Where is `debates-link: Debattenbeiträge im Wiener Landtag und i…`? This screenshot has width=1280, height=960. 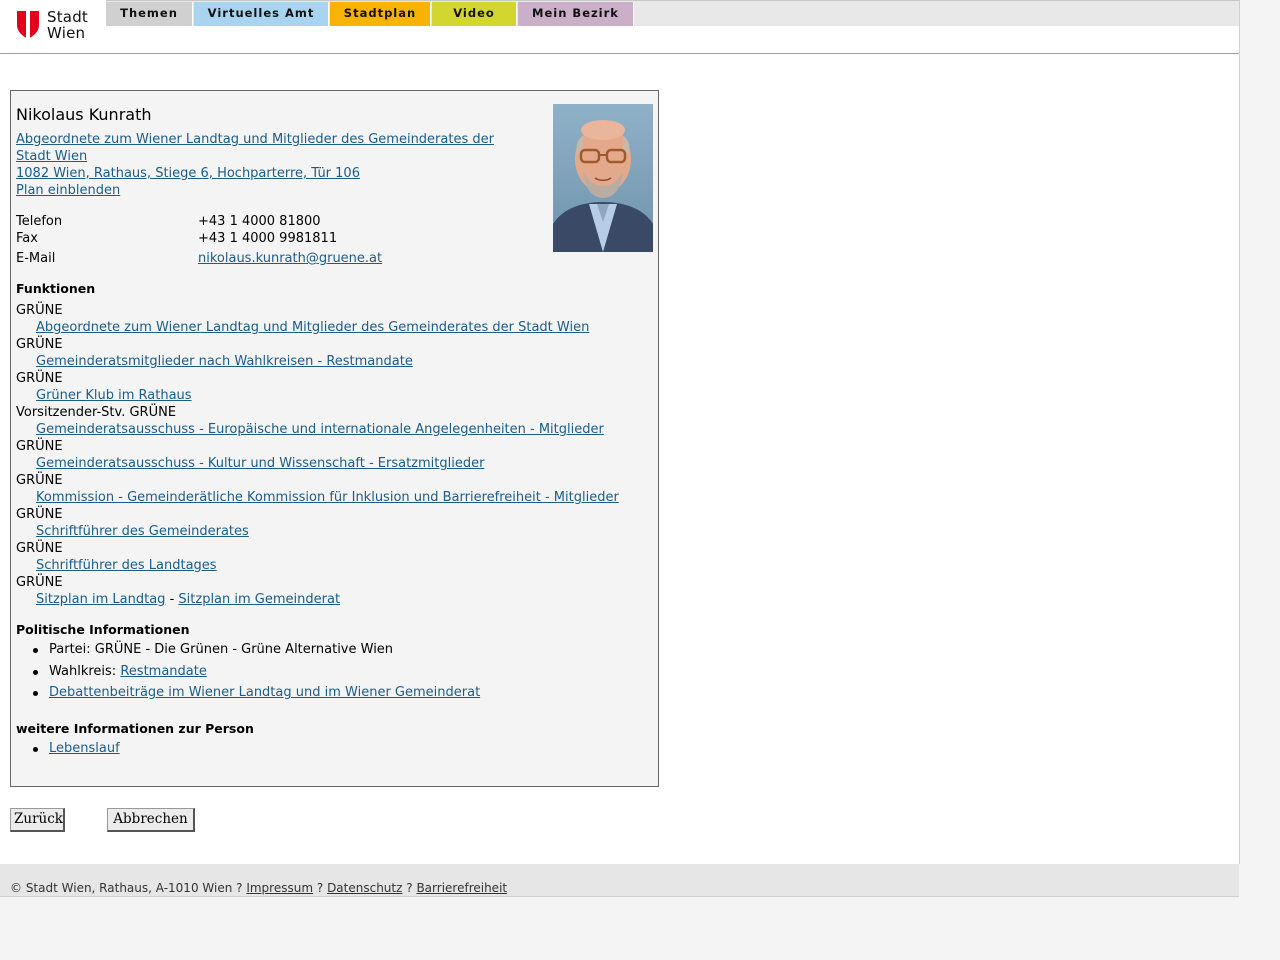 debates-link: Debattenbeiträge im Wiener Landtag und i… is located at coordinates (264, 692).